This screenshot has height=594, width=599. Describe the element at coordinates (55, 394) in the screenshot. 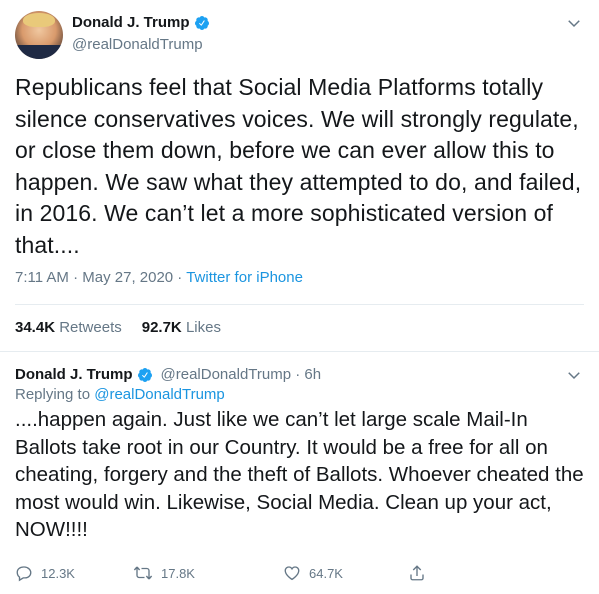

I see `replying-to-label: Replying to` at that location.